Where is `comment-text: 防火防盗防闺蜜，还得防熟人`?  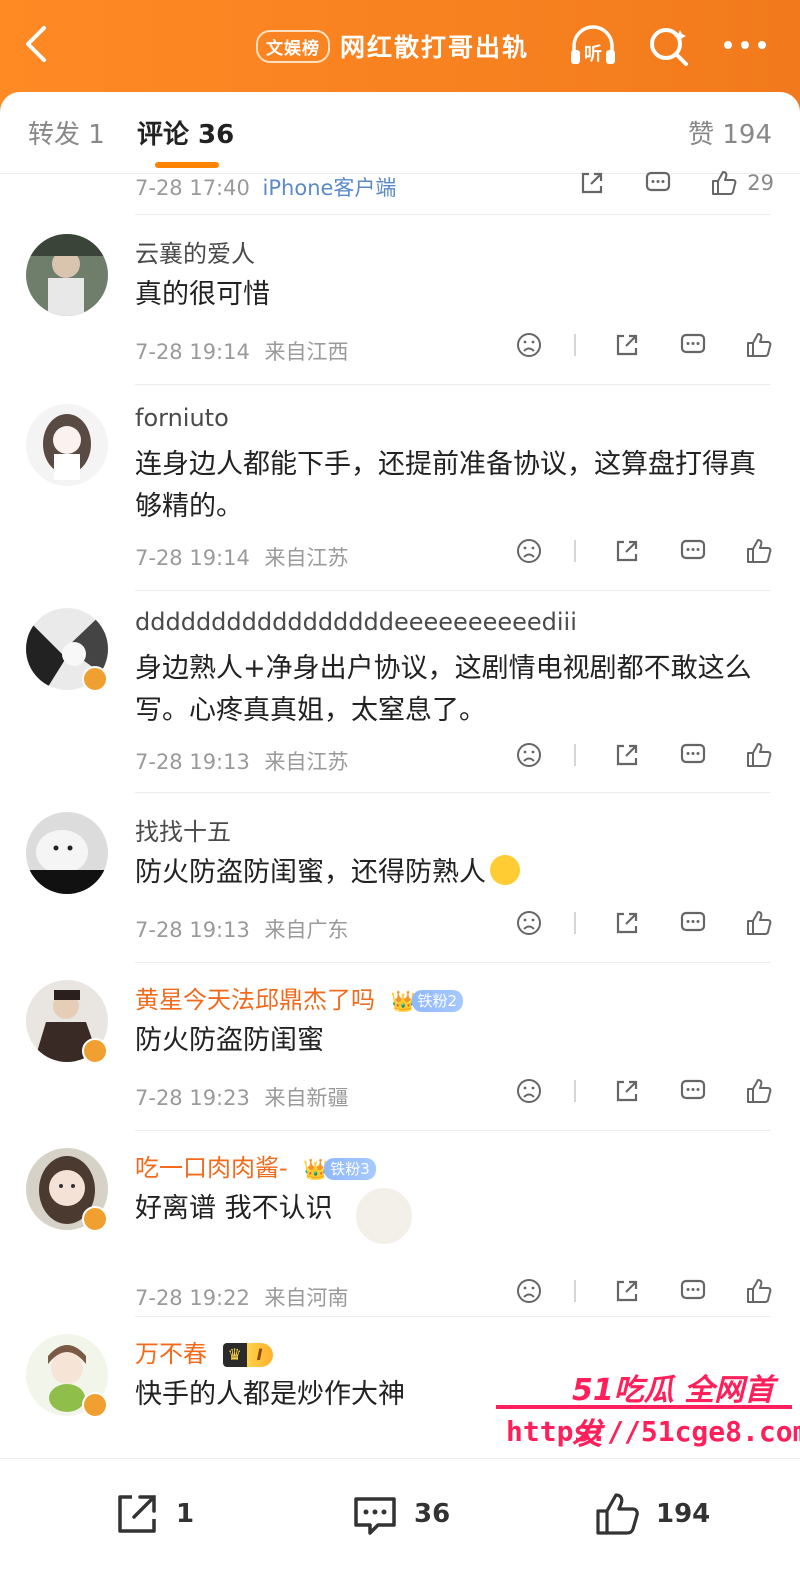 comment-text: 防火防盗防闺蜜，还得防熟人 is located at coordinates (452, 873).